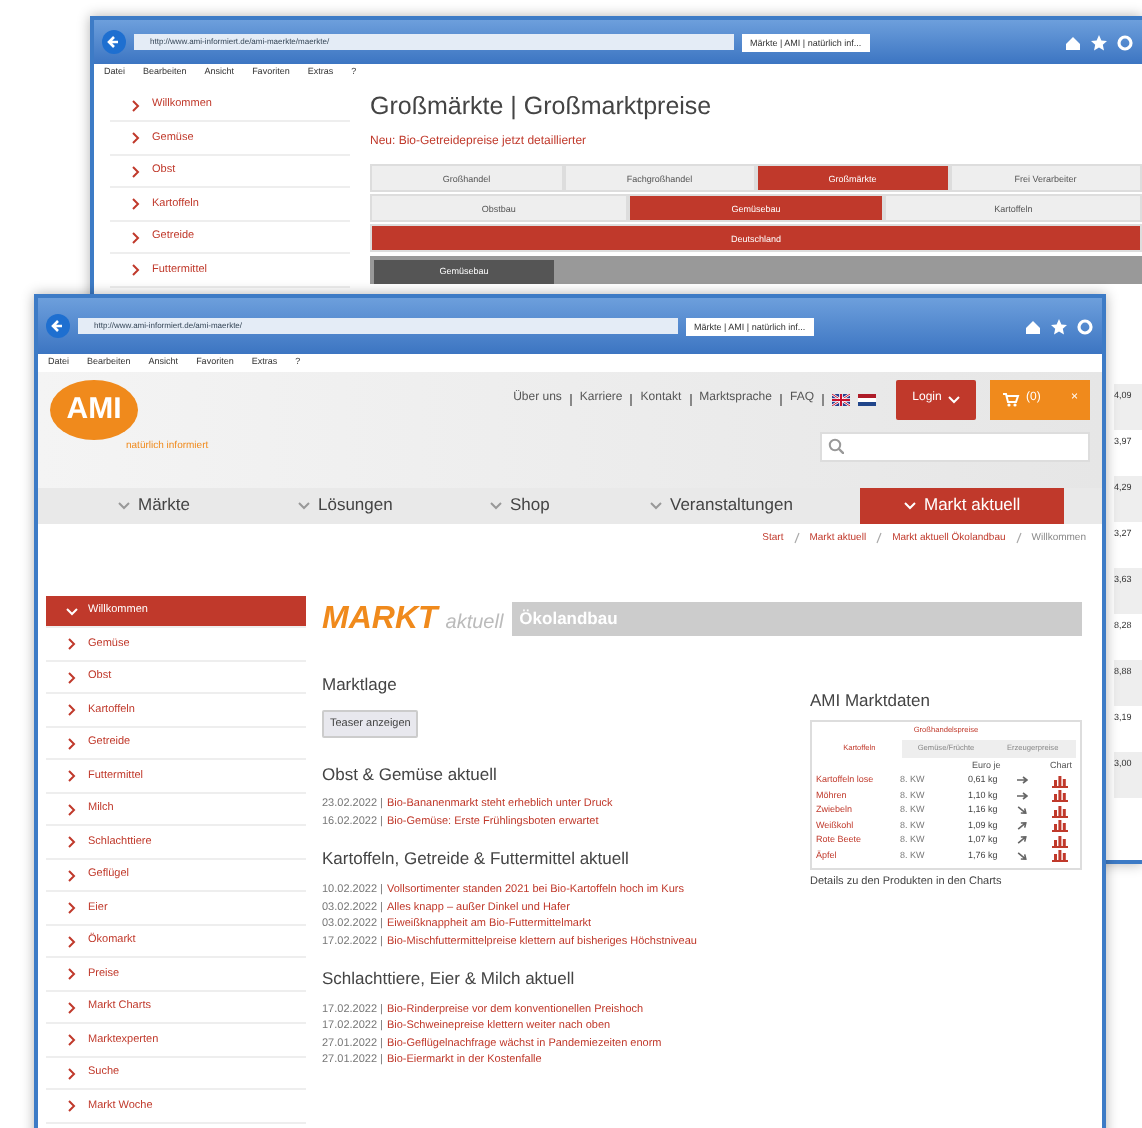 This screenshot has width=1142, height=1128. What do you see at coordinates (360, 684) in the screenshot?
I see `section-heading: Marktlage` at bounding box center [360, 684].